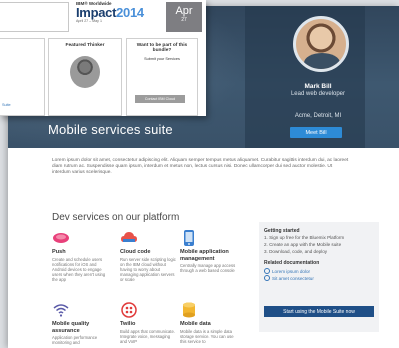  What do you see at coordinates (162, 59) in the screenshot?
I see `submit-services-label: Submit your Services` at bounding box center [162, 59].